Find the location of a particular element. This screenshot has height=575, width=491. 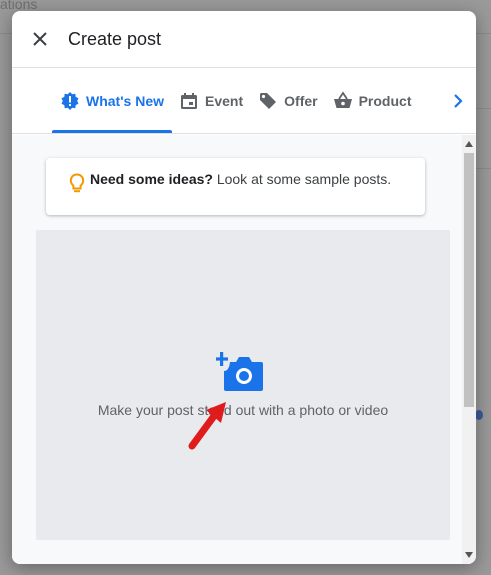

background-dot is located at coordinates (479, 415).